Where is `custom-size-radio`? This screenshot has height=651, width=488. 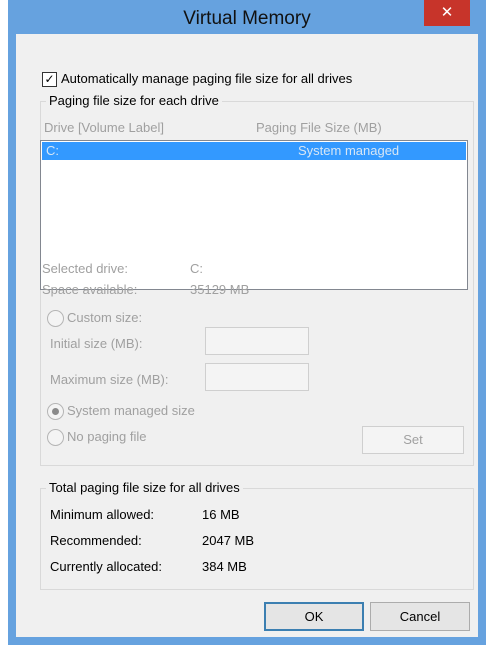 custom-size-radio is located at coordinates (55, 318).